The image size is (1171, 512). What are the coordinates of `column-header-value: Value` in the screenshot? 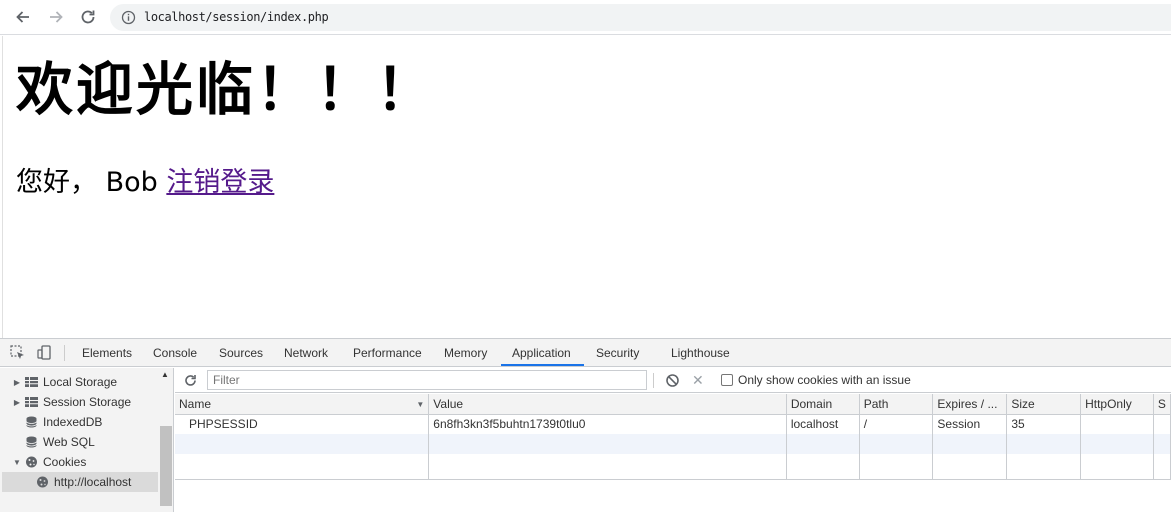 It's located at (607, 404).